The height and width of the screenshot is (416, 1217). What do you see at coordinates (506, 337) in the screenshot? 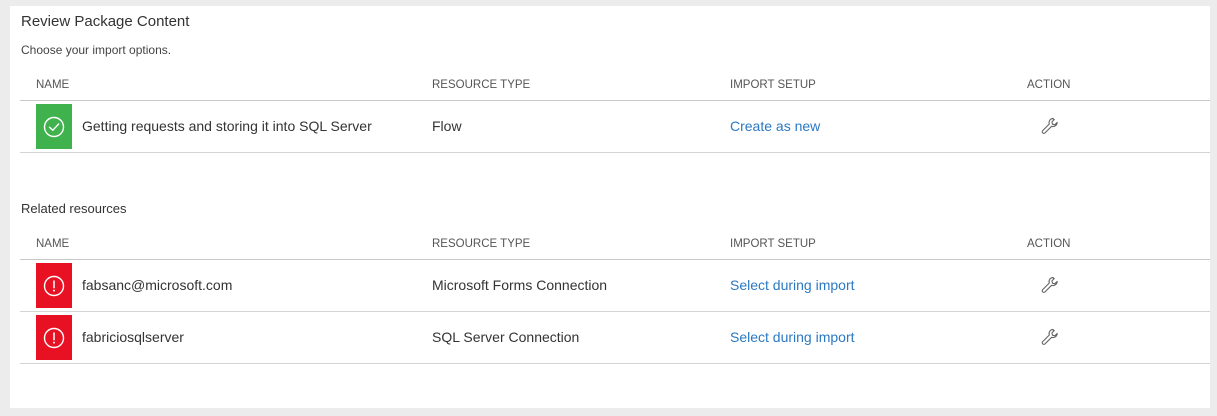
I see `resource-type: SQL Server Connection` at bounding box center [506, 337].